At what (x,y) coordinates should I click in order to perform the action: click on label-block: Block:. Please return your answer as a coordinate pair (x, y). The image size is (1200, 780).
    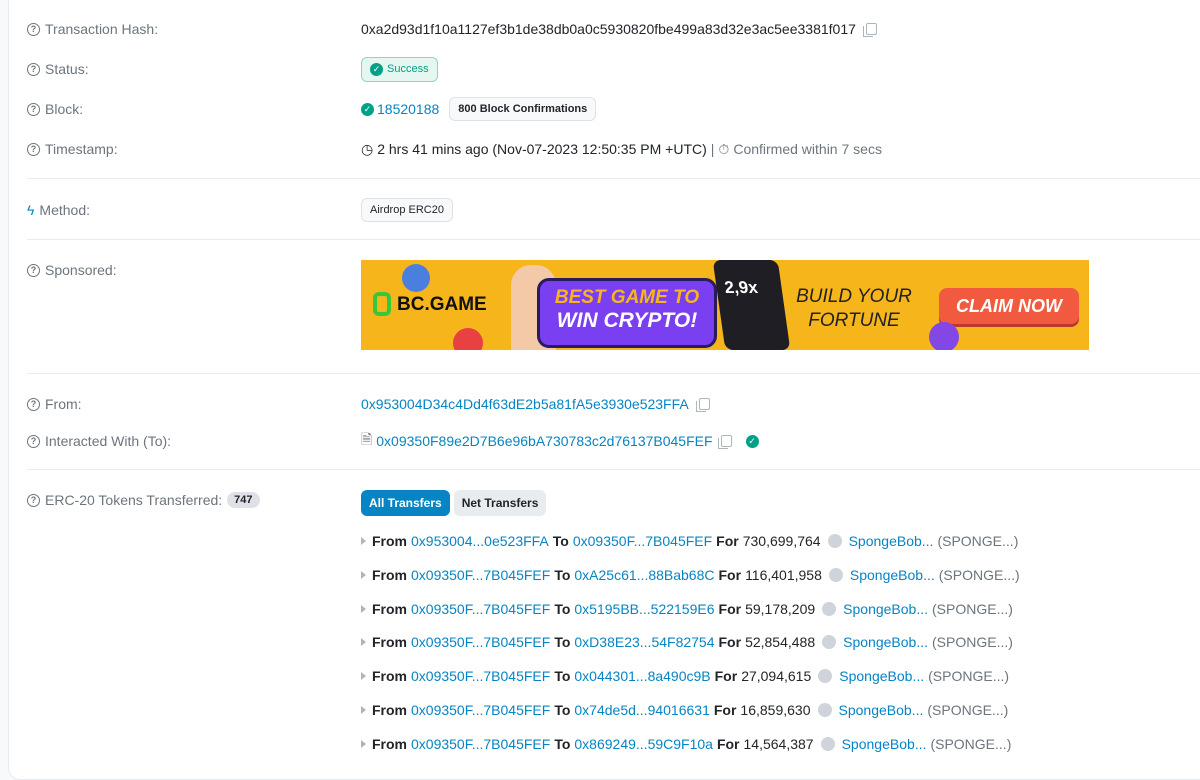
    Looking at the image, I should click on (64, 109).